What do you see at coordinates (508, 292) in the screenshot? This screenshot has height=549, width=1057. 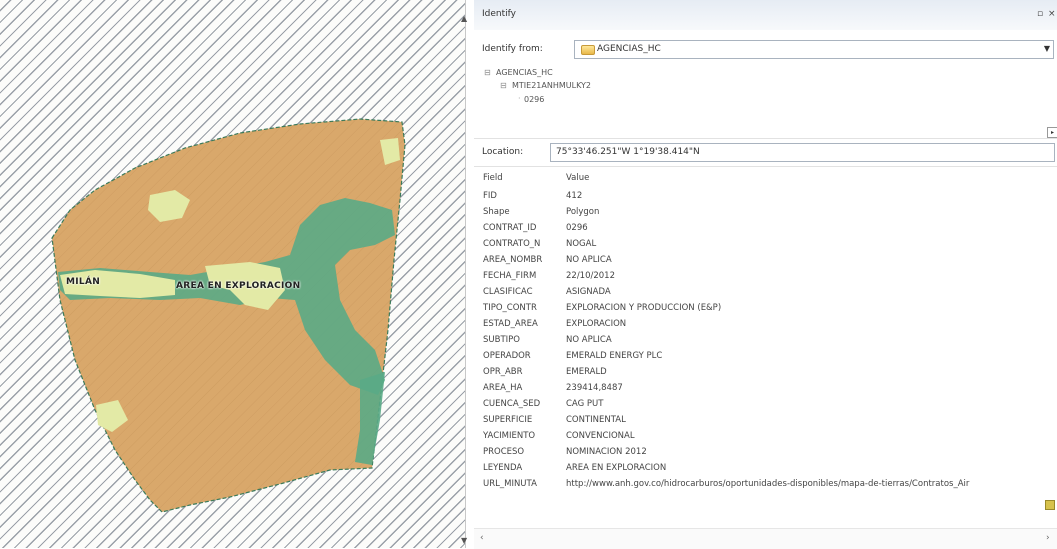 I see `field-name: CLASIFICAC` at bounding box center [508, 292].